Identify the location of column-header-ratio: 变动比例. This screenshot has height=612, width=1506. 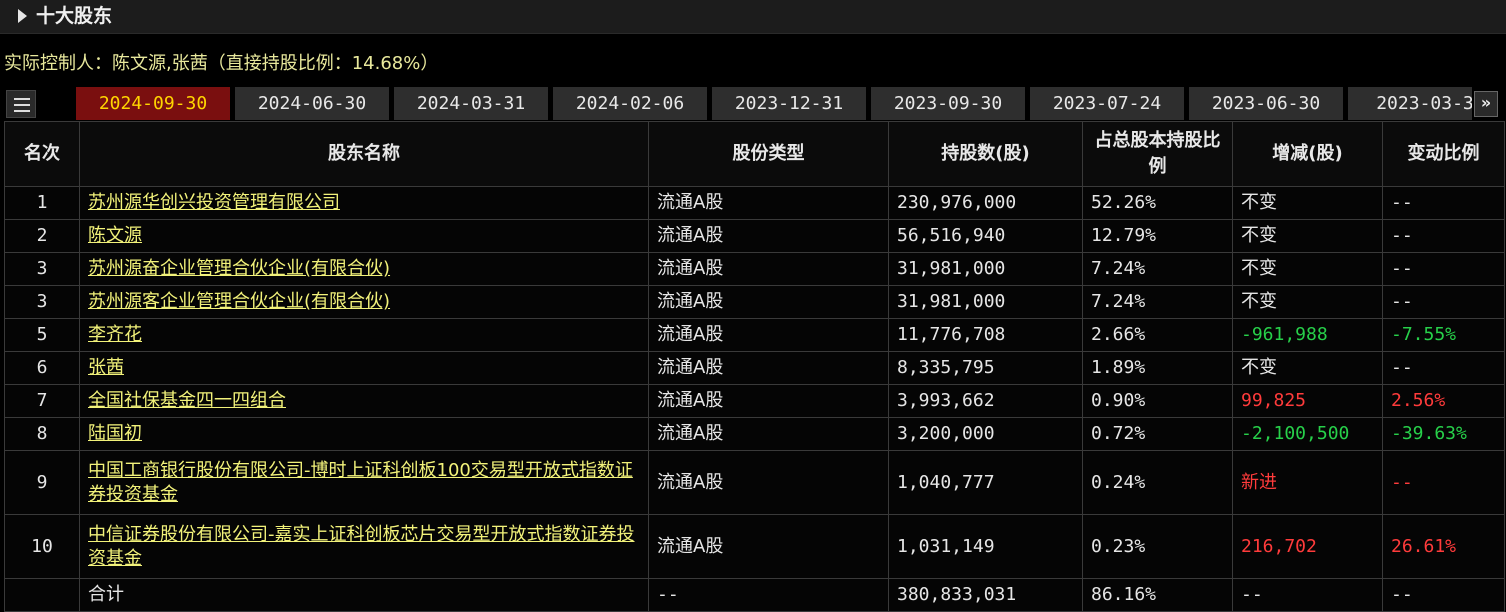
(1443, 154).